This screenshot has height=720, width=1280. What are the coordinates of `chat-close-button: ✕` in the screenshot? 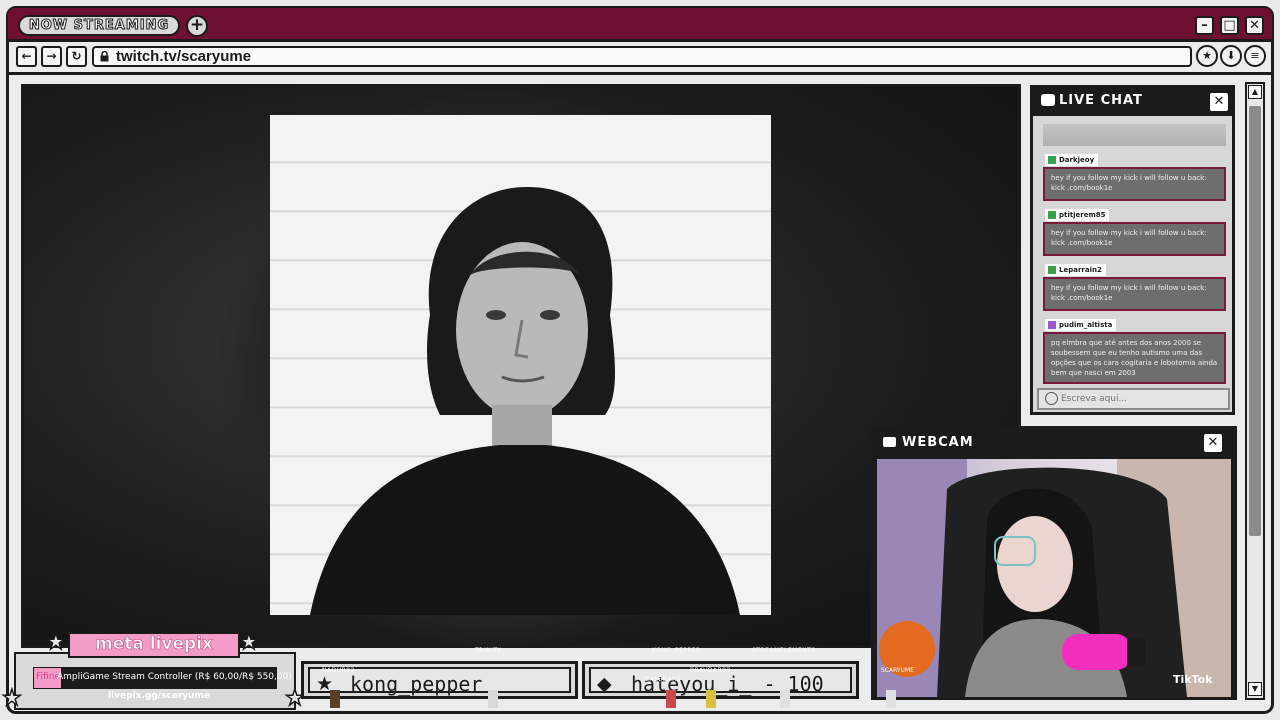 It's located at (1219, 102).